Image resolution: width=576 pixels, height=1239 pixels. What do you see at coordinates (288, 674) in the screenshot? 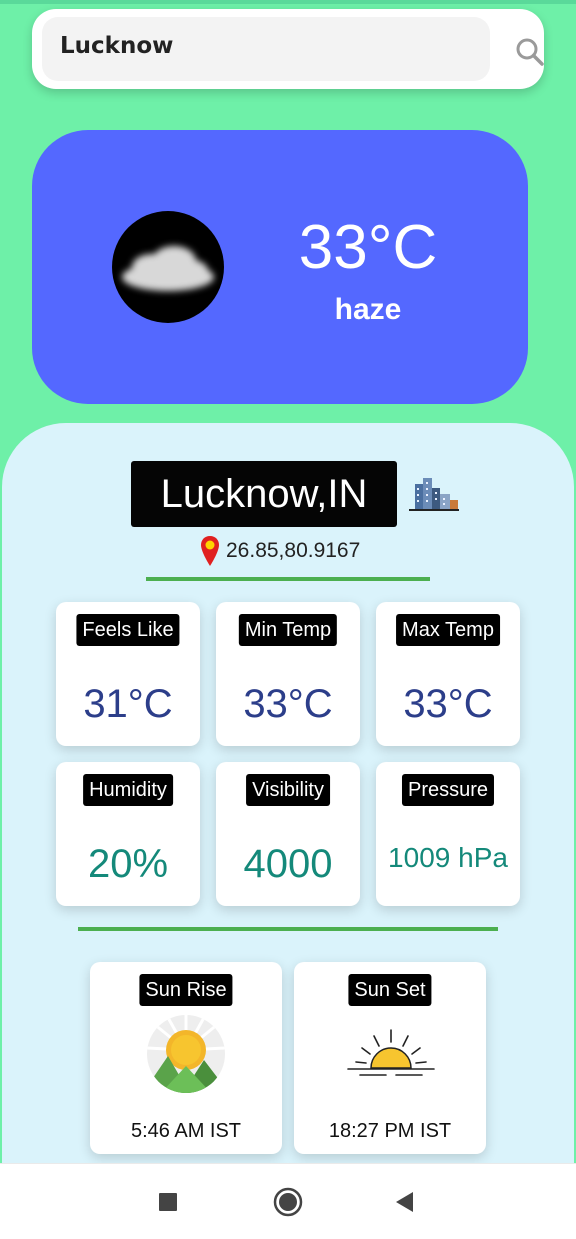
I see `min-temp-card: Min Temp 33°C` at bounding box center [288, 674].